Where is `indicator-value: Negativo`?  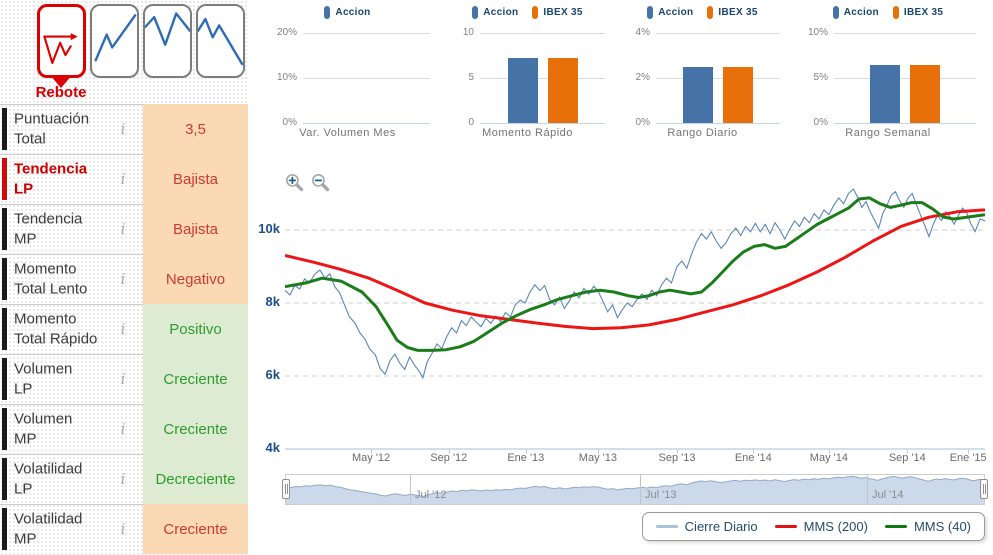 indicator-value: Negativo is located at coordinates (195, 279).